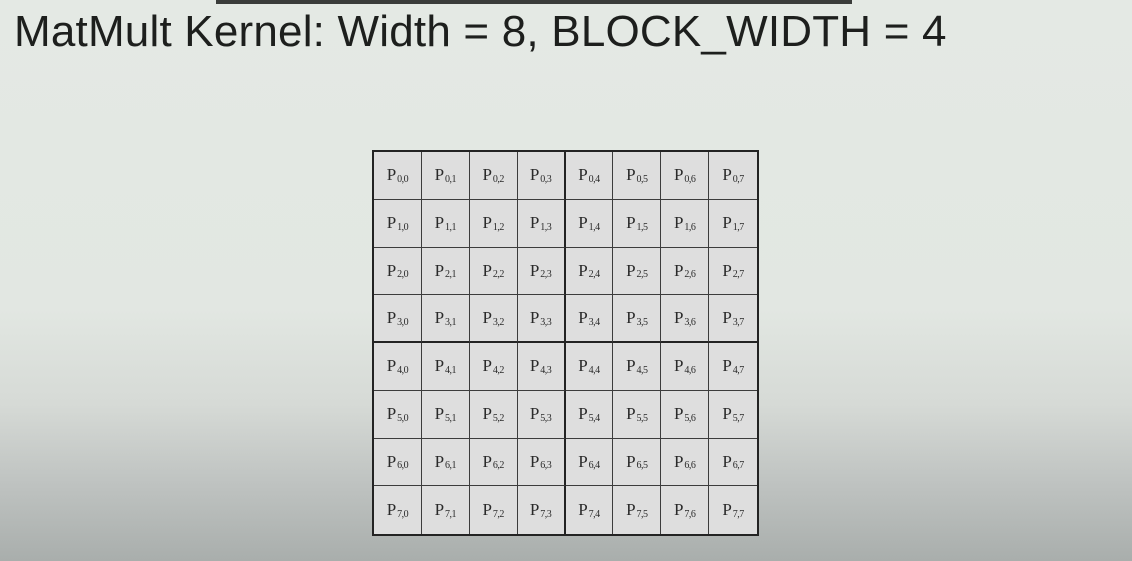  I want to click on matrix-cell: P 6,0, so click(398, 462).